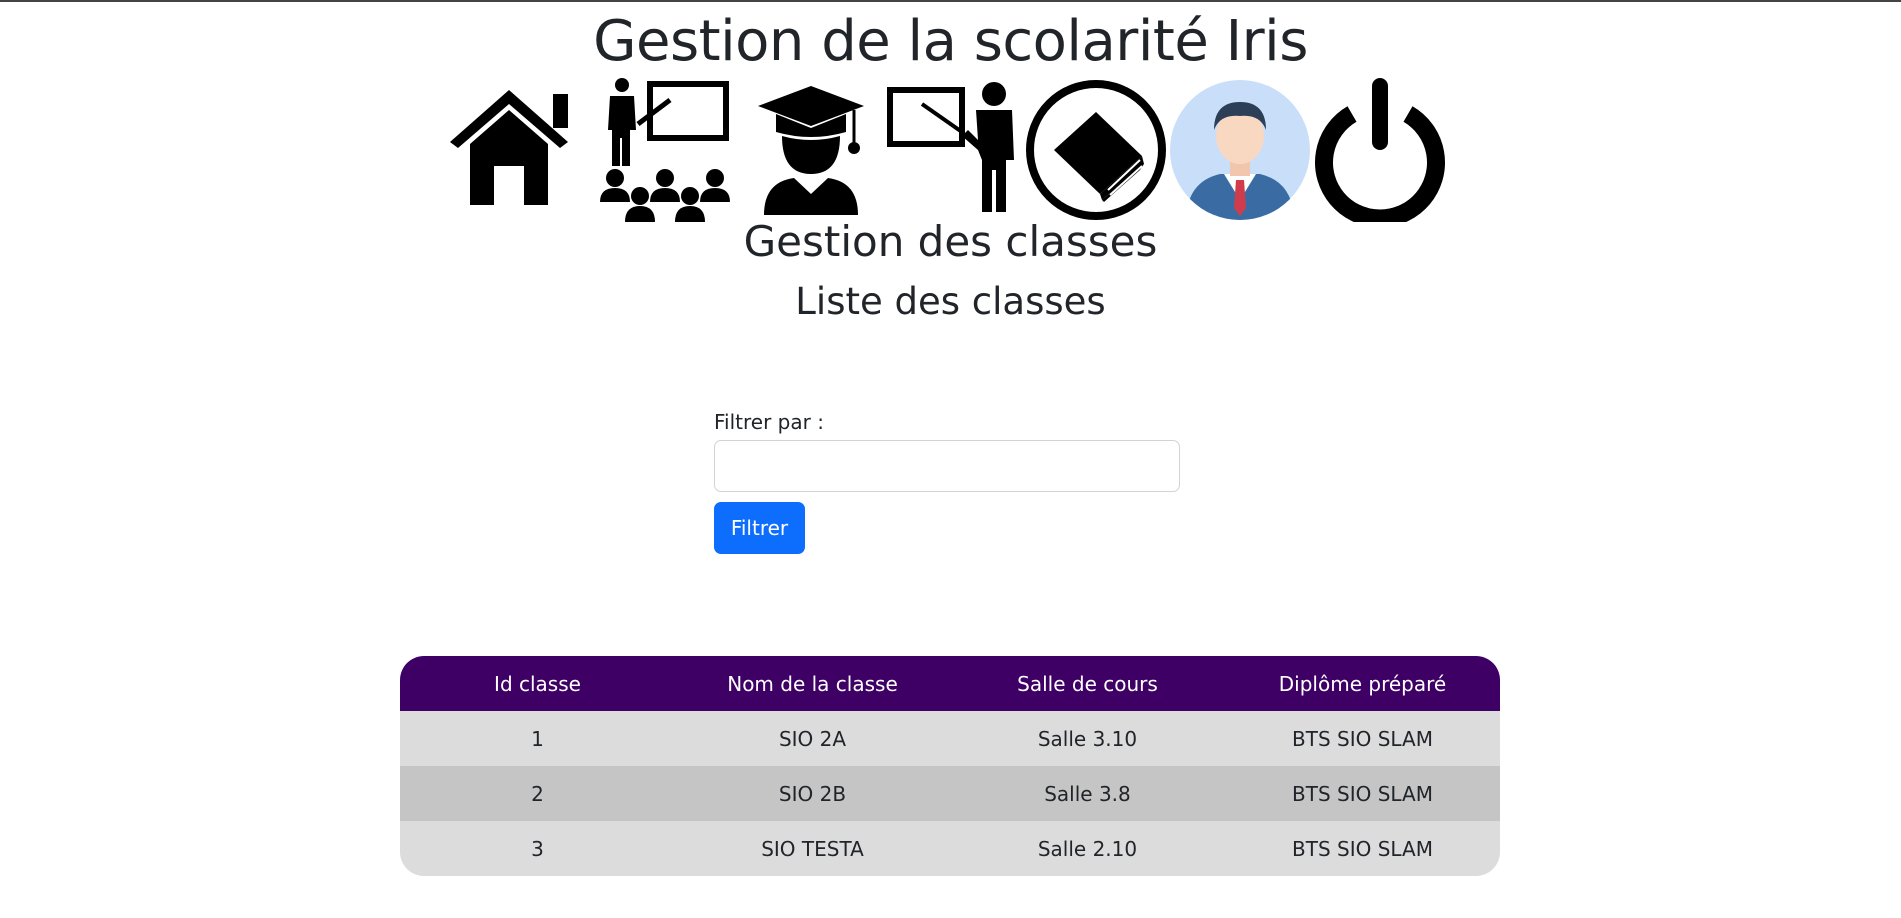 Image resolution: width=1901 pixels, height=918 pixels. What do you see at coordinates (769, 422) in the screenshot?
I see `filter-label: Filtrer par :` at bounding box center [769, 422].